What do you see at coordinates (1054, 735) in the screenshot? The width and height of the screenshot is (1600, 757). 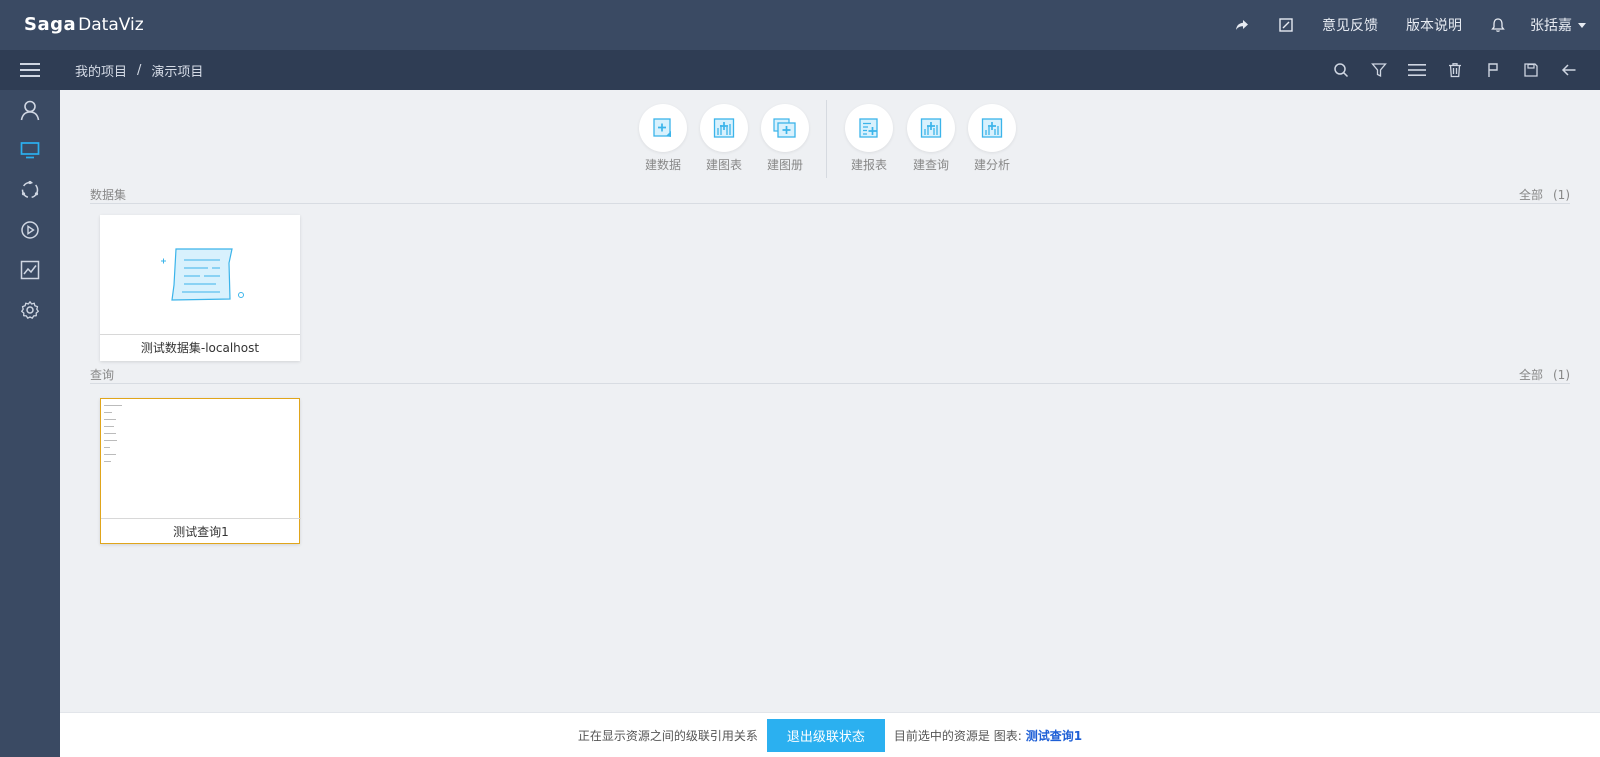 I see `selected-resource-name: 测试查询1` at bounding box center [1054, 735].